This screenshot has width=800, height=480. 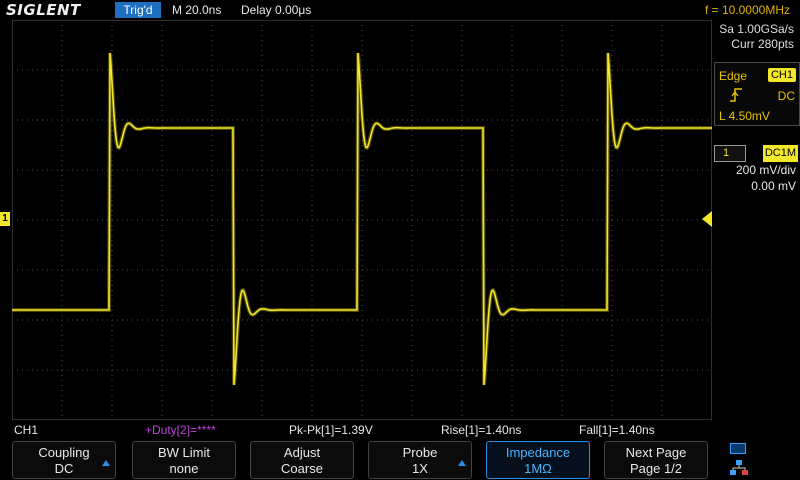 What do you see at coordinates (420, 452) in the screenshot?
I see `probe-label: Probe` at bounding box center [420, 452].